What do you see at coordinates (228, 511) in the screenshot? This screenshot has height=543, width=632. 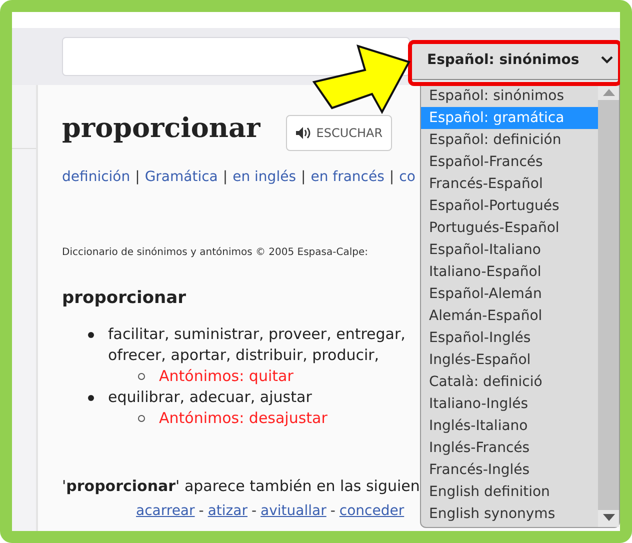 I see `related-link: atizar` at bounding box center [228, 511].